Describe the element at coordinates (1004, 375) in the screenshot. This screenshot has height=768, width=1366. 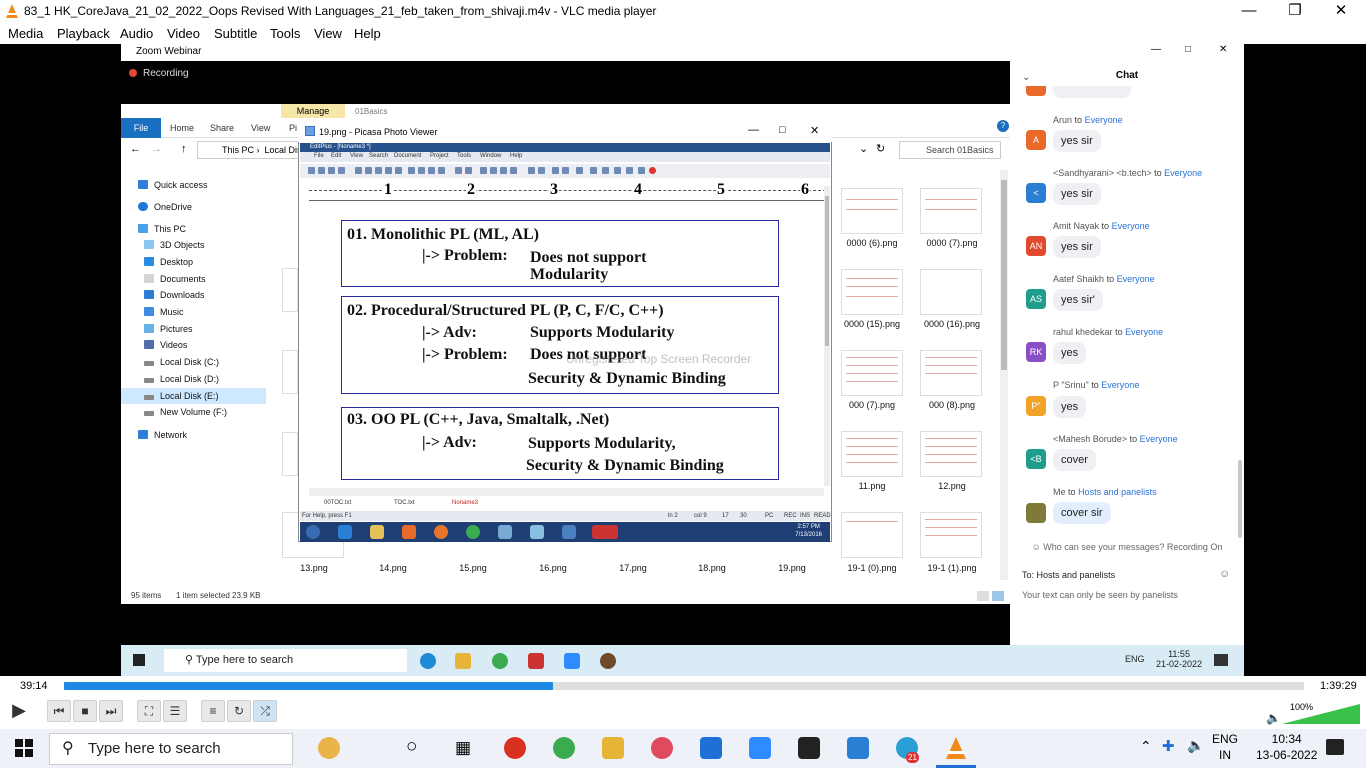
I see `explorer-scrollbar` at that location.